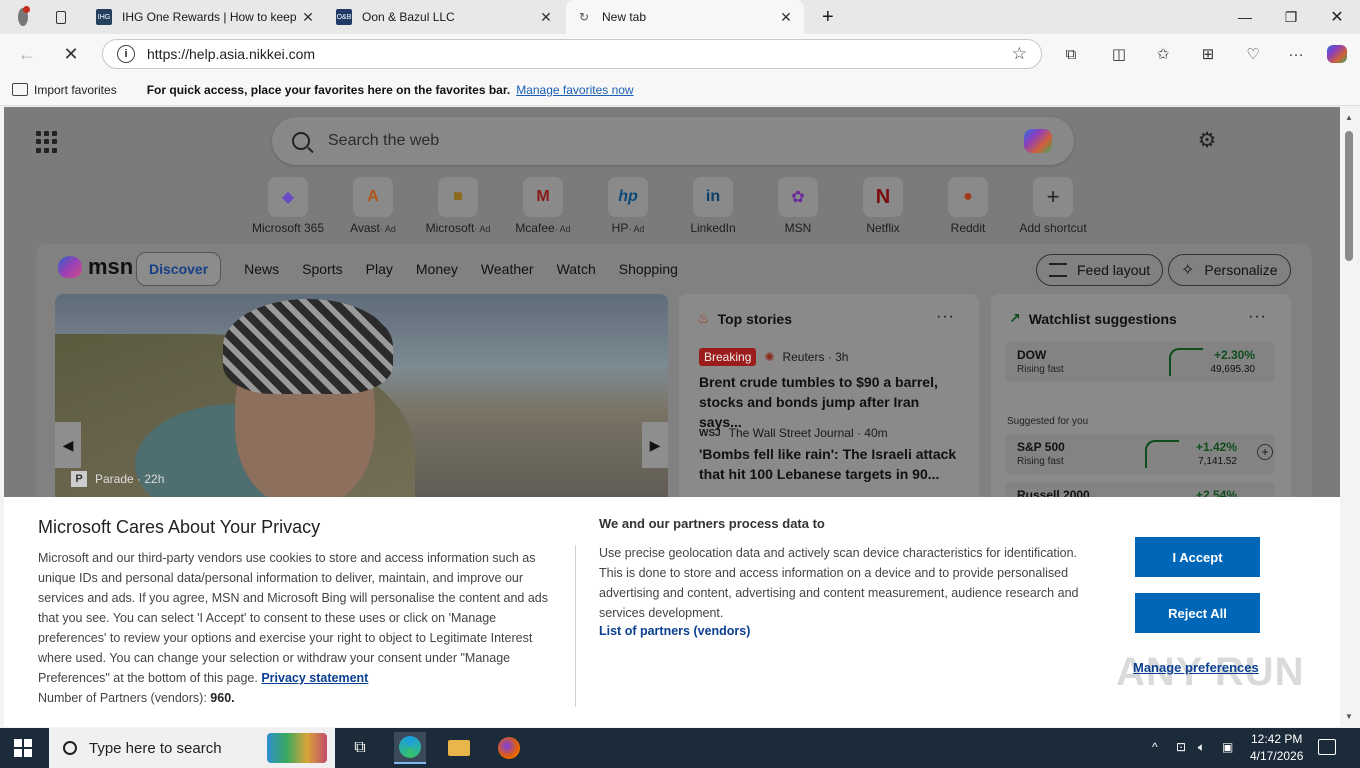 The image size is (1360, 768). Describe the element at coordinates (1327, 747) in the screenshot. I see `notification-icon` at that location.